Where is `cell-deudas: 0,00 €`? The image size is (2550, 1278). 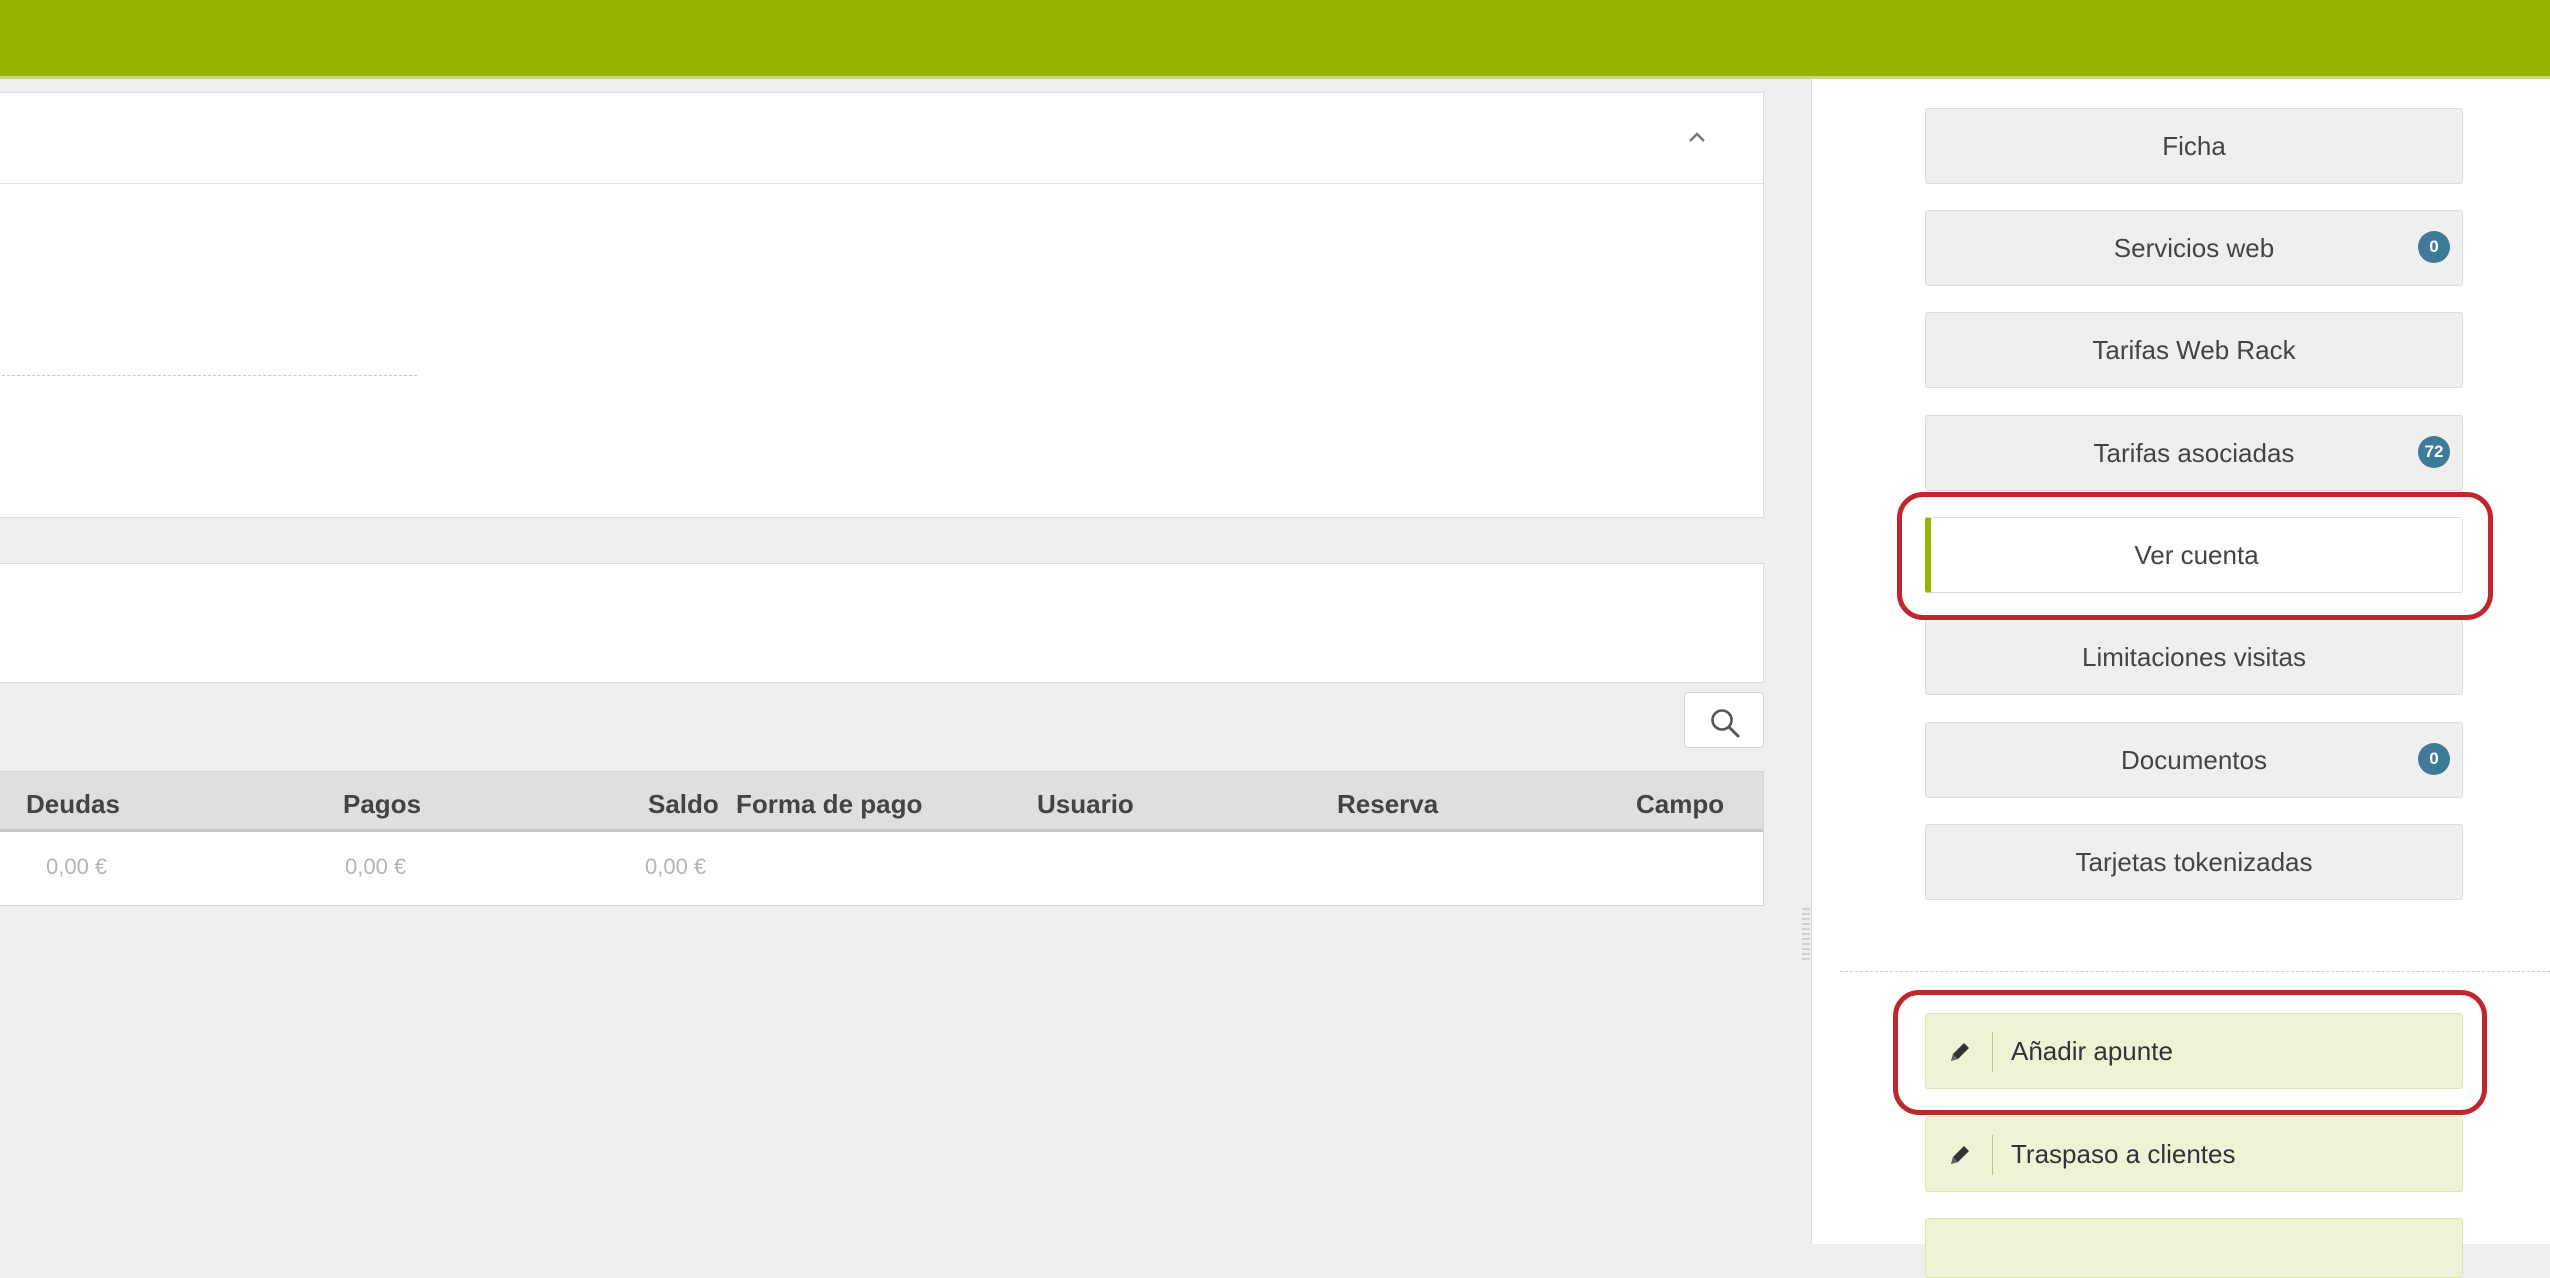
cell-deudas: 0,00 € is located at coordinates (77, 866).